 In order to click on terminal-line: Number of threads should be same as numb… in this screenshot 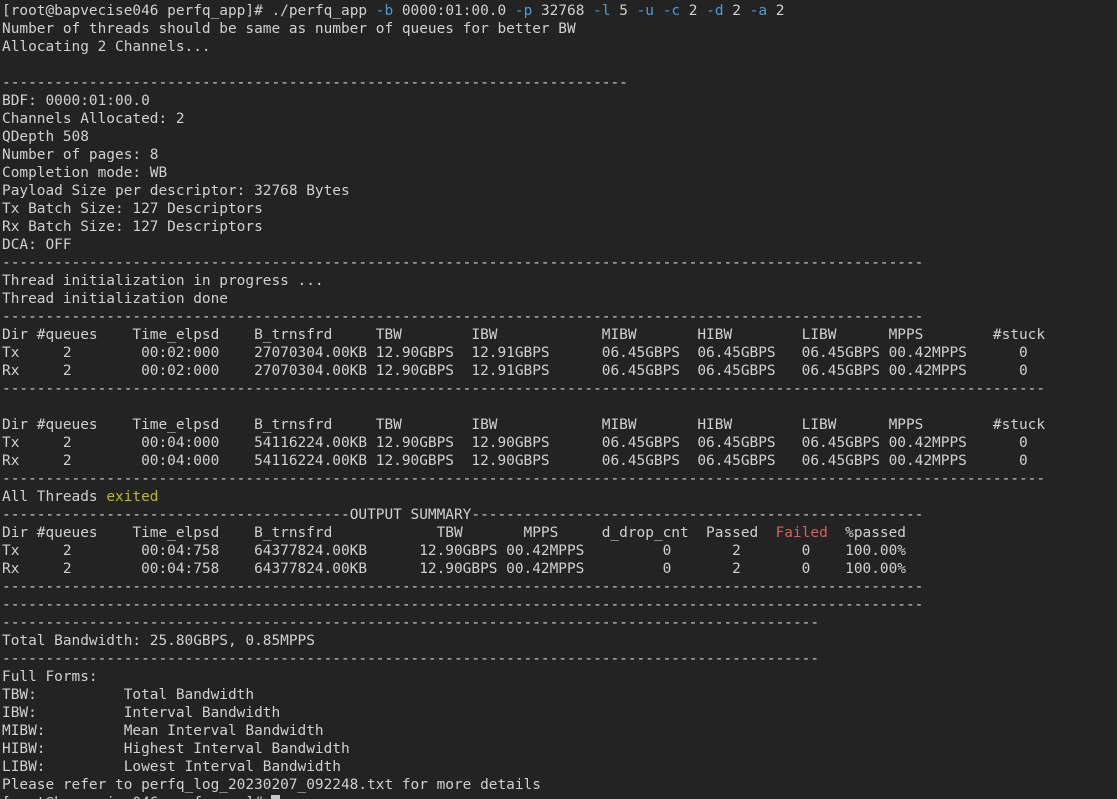, I will do `click(559, 29)`.